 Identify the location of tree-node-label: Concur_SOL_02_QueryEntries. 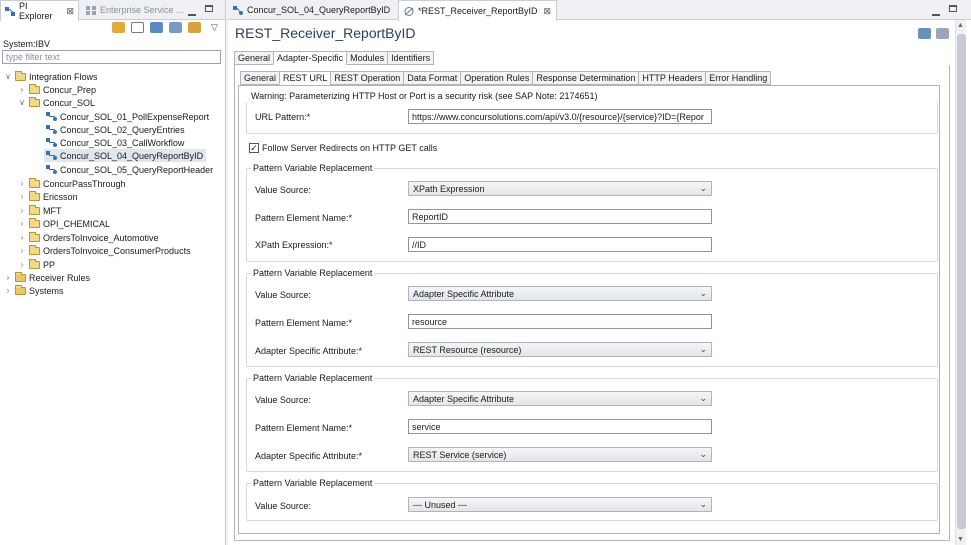
(122, 129).